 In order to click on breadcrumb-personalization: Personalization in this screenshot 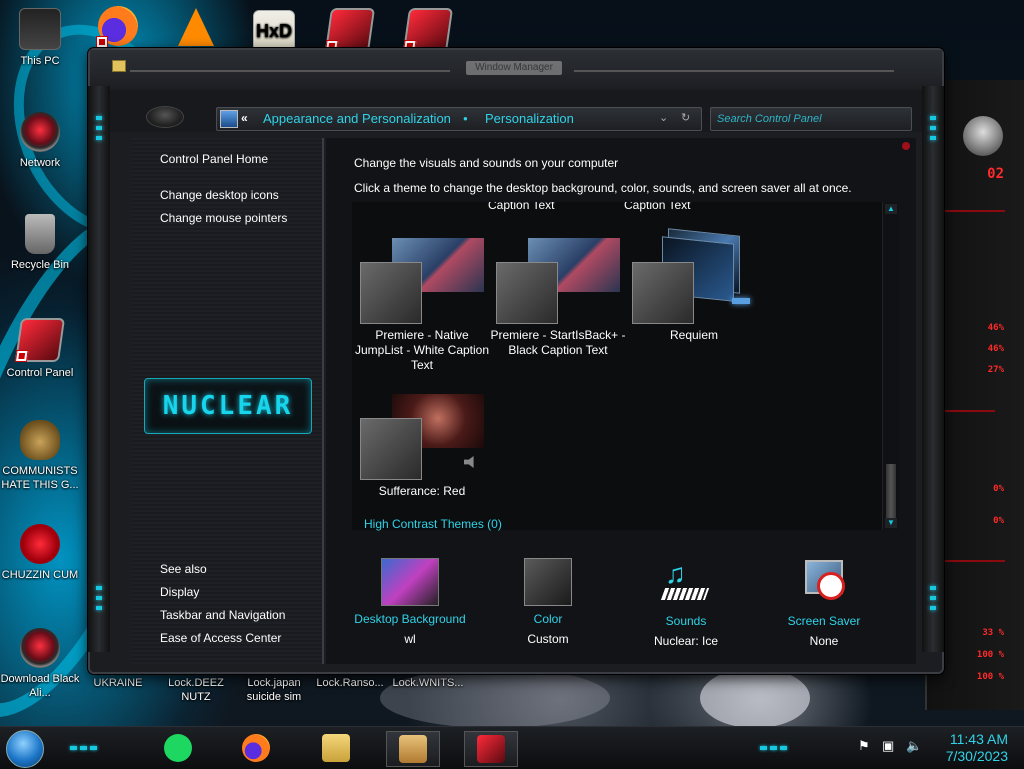, I will do `click(529, 118)`.